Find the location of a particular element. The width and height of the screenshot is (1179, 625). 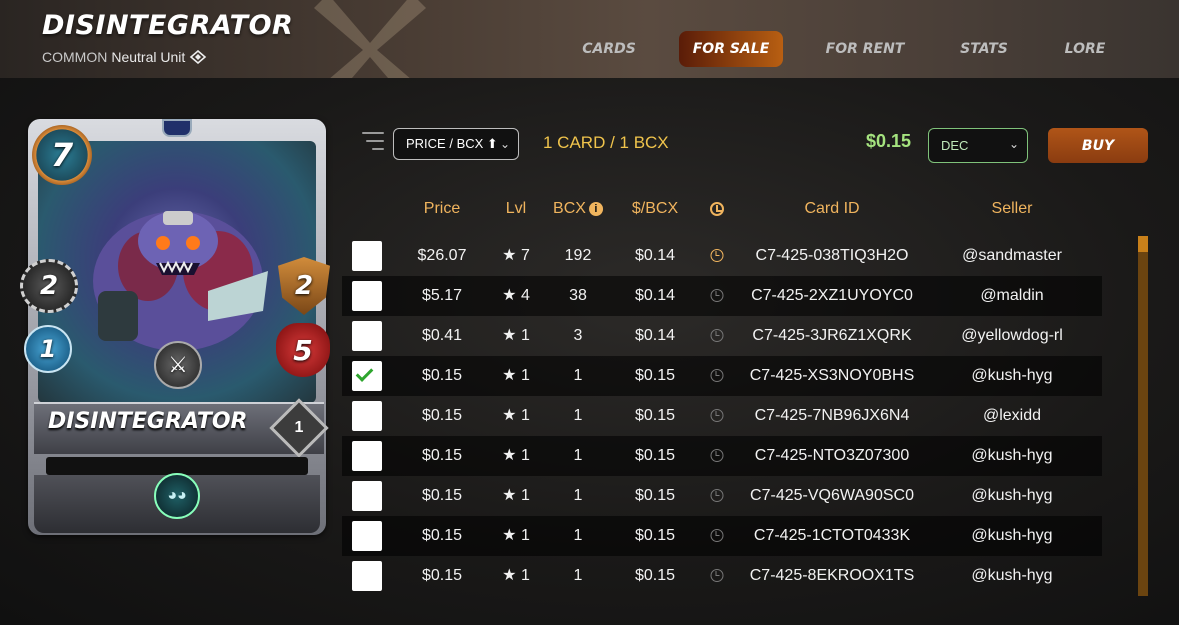

table-row: $0.15 ★ 1 1 $0.15 C7-425-7NB96JX6N4 @lexidd is located at coordinates (722, 416).